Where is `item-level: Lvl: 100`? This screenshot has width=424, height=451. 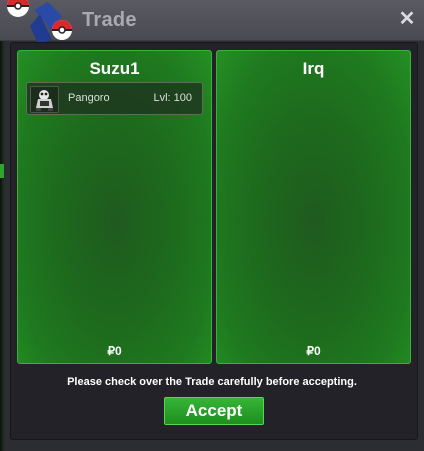 item-level: Lvl: 100 is located at coordinates (172, 98).